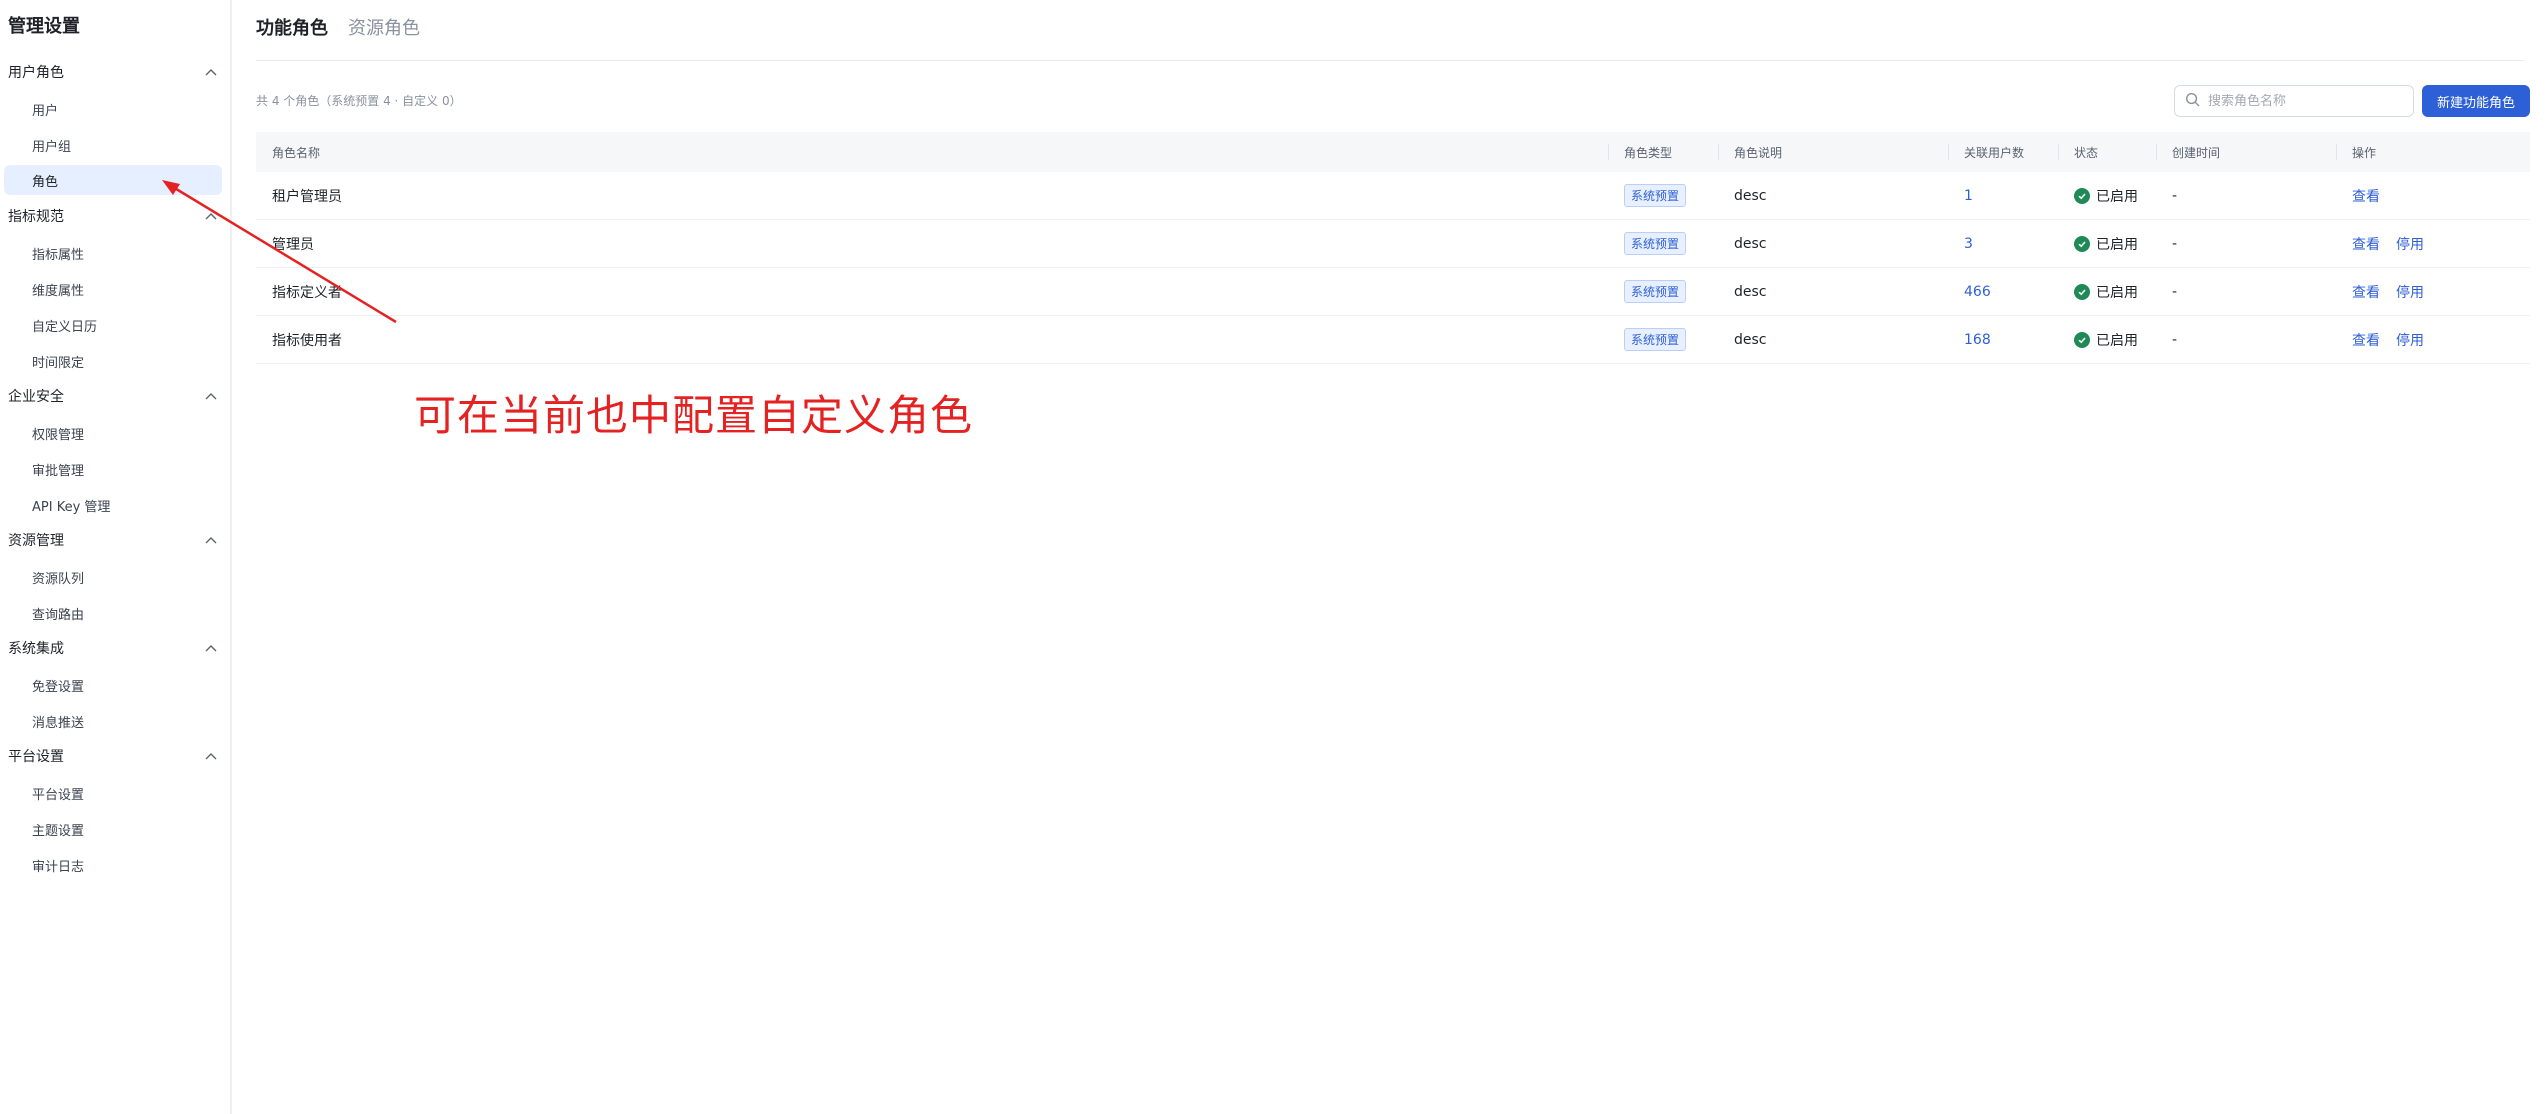 This screenshot has height=1114, width=2548. Describe the element at coordinates (292, 27) in the screenshot. I see `tab-functional-roles: 功能角色` at that location.